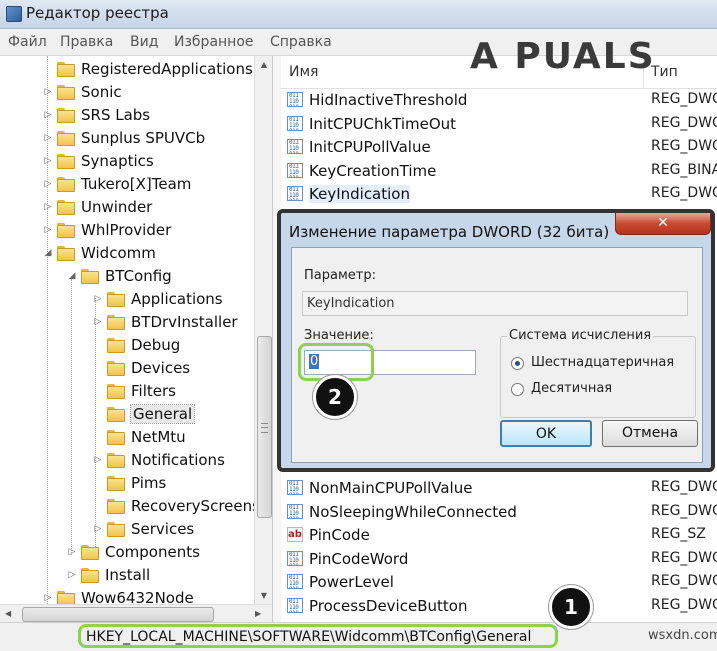 This screenshot has height=651, width=717. I want to click on tree-item: ▷ Components, so click(133, 552).